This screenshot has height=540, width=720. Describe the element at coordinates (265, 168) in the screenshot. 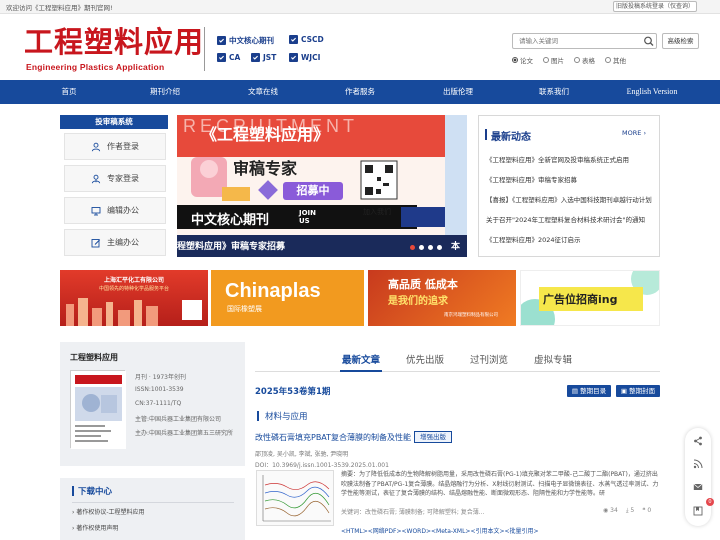

I see `banner-headline: 审稿专家` at that location.